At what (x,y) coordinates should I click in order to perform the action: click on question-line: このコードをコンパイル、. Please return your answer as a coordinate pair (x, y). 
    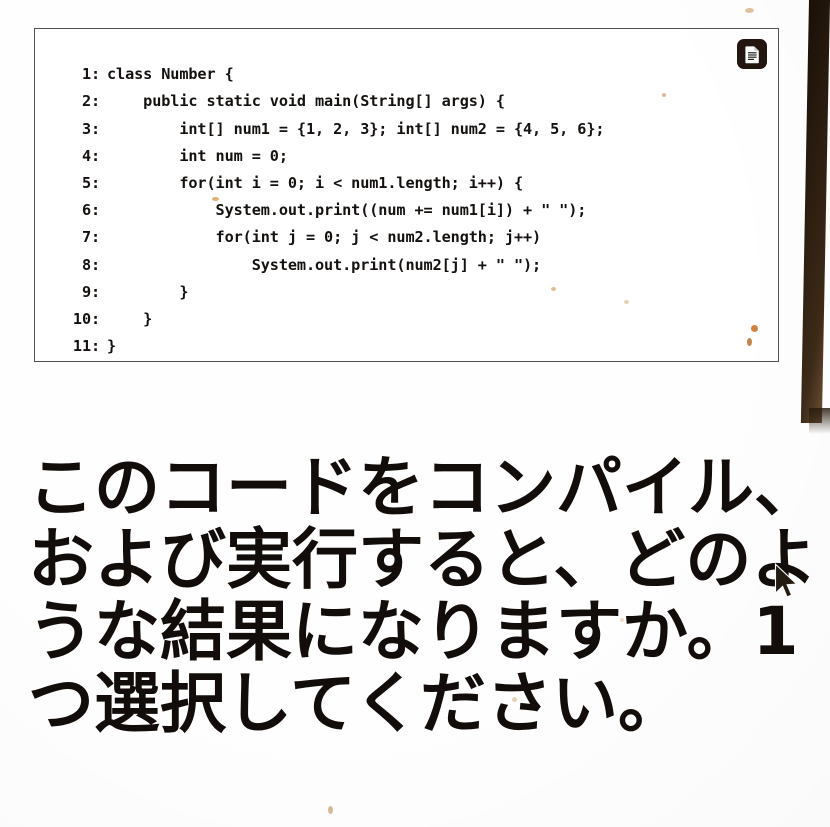
    Looking at the image, I should click on (424, 487).